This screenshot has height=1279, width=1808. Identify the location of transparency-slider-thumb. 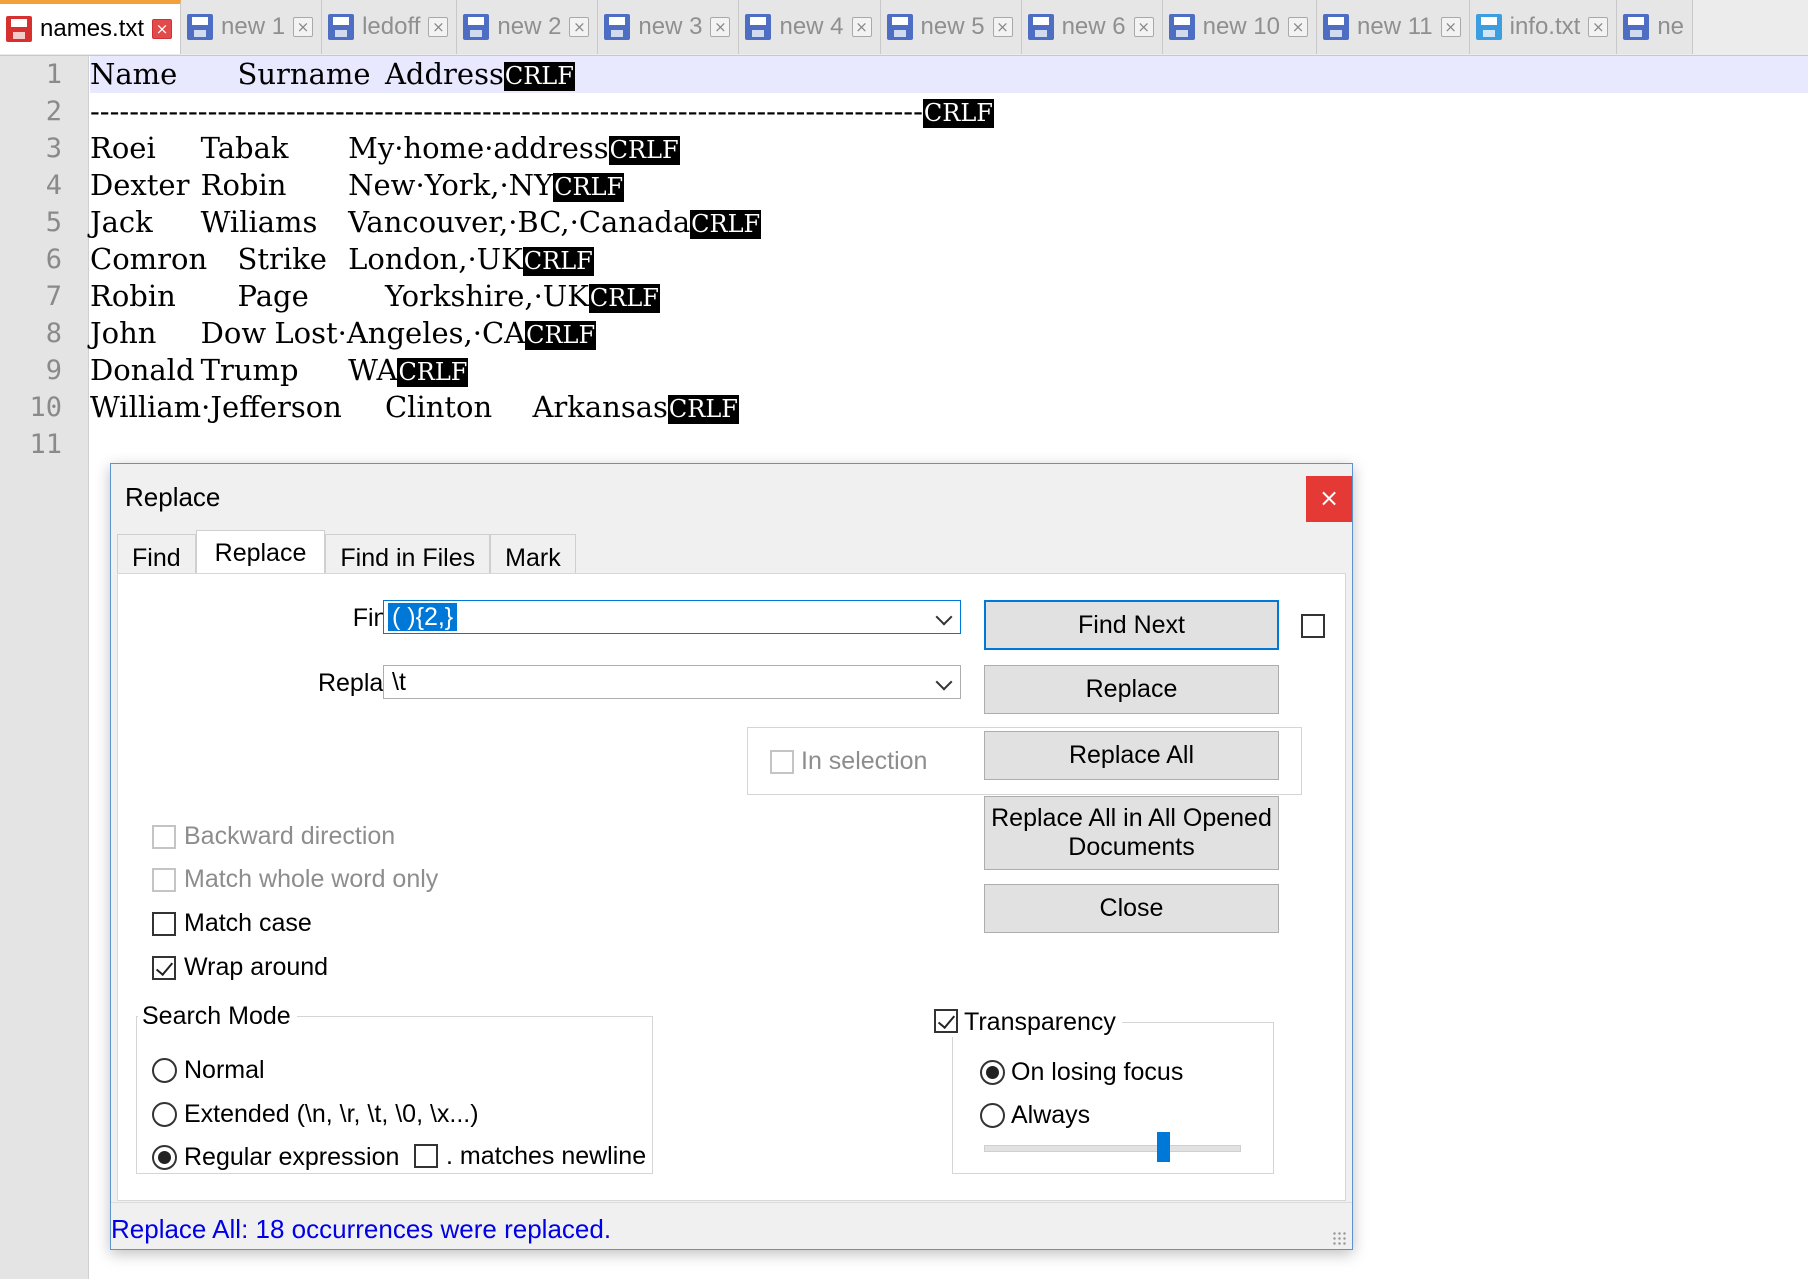
(1163, 1147).